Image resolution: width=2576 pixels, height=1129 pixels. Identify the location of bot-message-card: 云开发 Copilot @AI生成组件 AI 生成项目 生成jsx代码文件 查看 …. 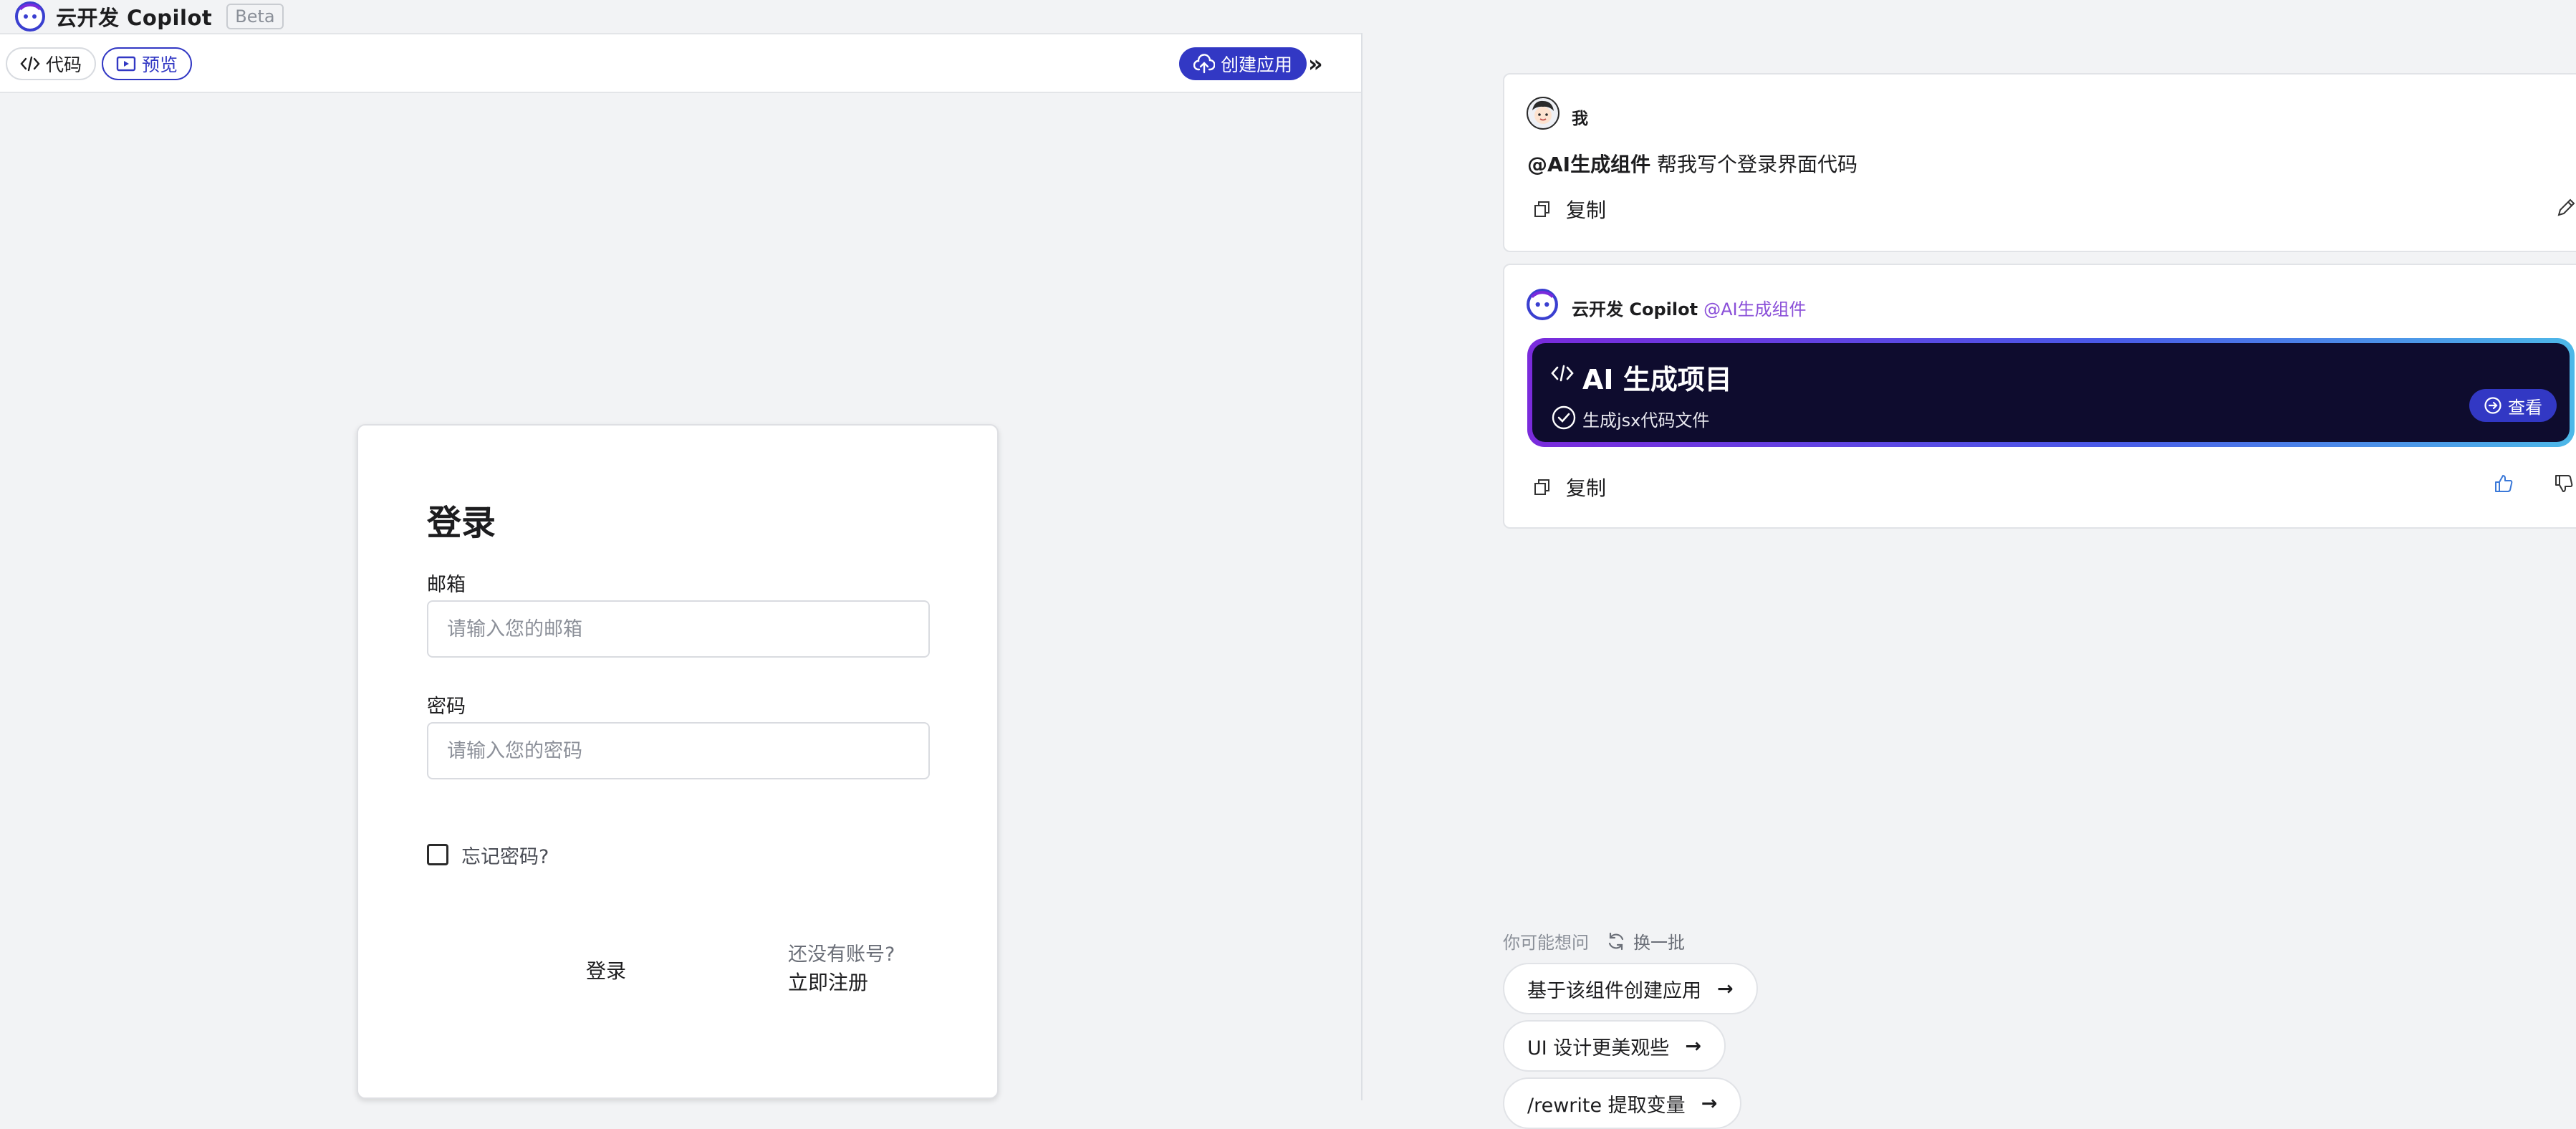
(2039, 397).